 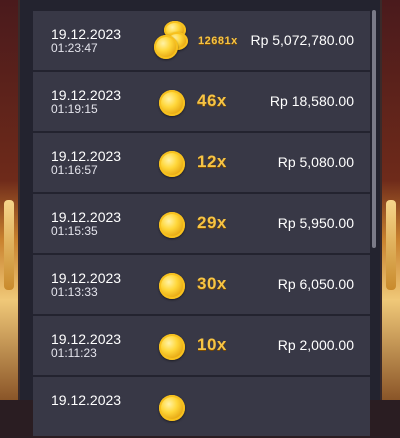 What do you see at coordinates (74, 109) in the screenshot?
I see `row-time: 01:19:15` at bounding box center [74, 109].